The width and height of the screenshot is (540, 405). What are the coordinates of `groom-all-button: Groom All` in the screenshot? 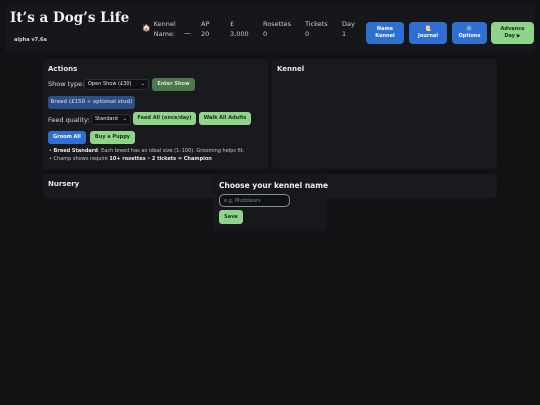 It's located at (67, 137).